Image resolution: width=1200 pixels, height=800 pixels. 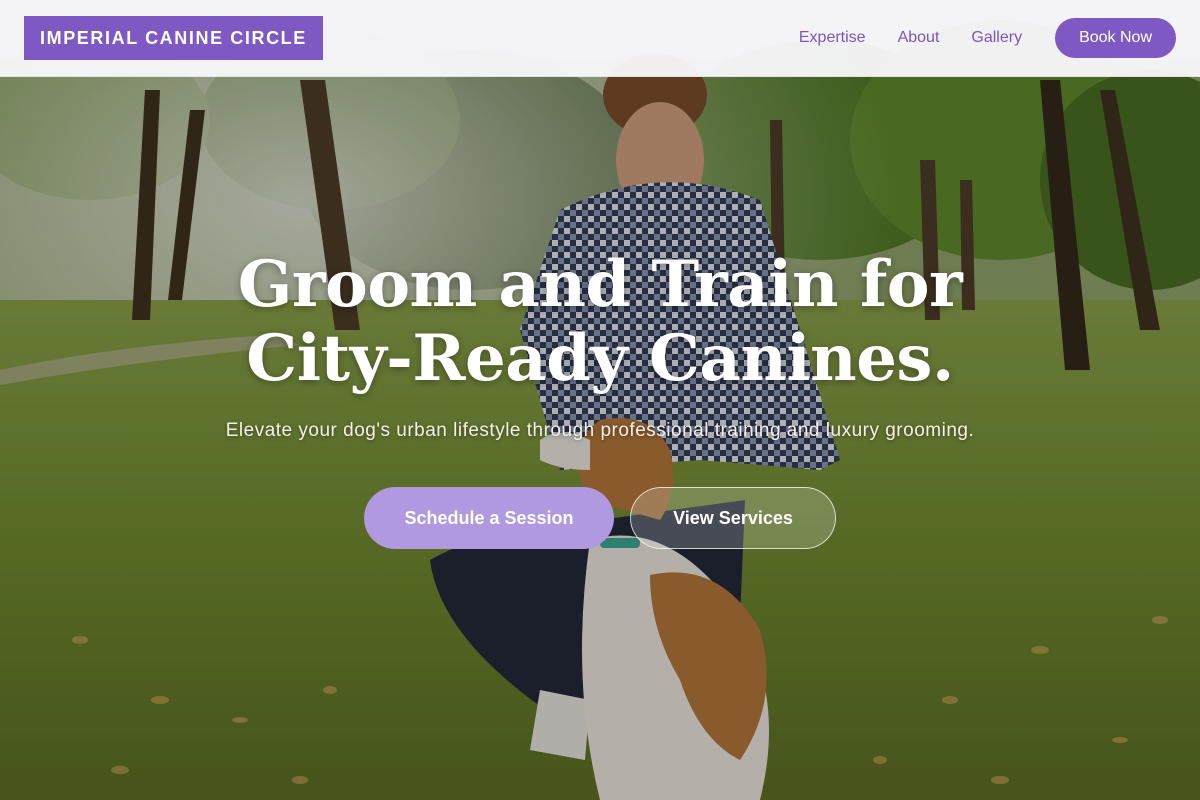 I want to click on hero-headline-line2: City-Ready Canines., so click(x=600, y=358).